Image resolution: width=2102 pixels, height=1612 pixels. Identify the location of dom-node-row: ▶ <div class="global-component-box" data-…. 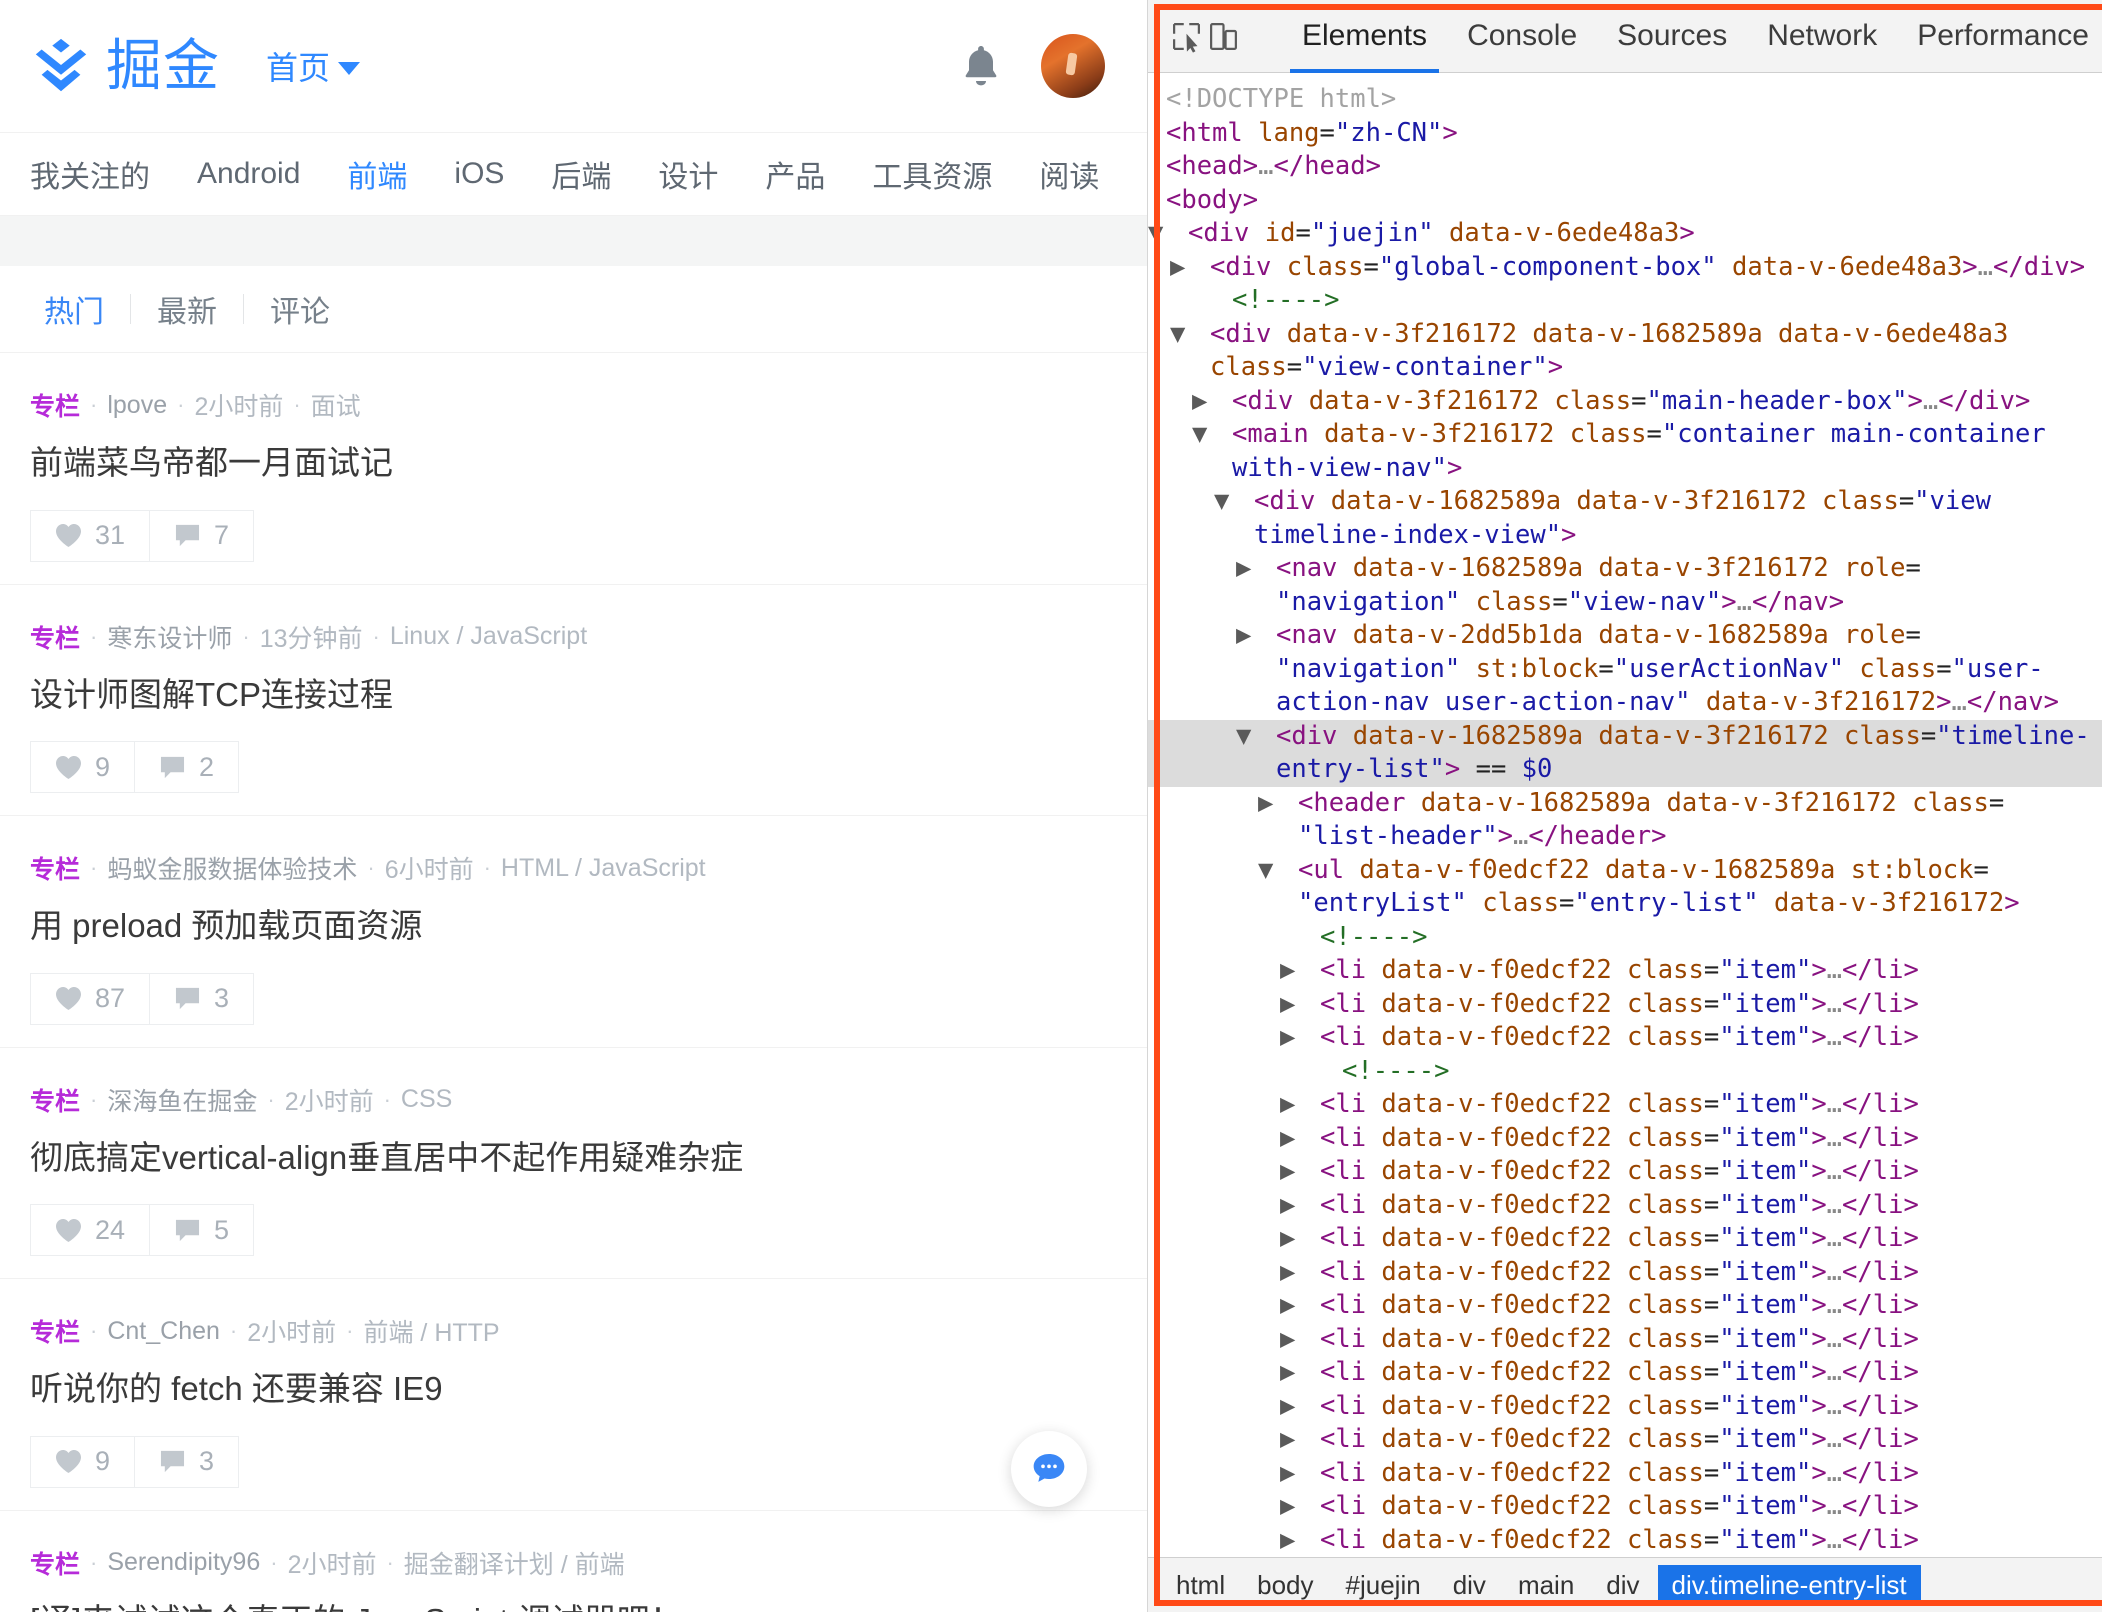
(1625, 268).